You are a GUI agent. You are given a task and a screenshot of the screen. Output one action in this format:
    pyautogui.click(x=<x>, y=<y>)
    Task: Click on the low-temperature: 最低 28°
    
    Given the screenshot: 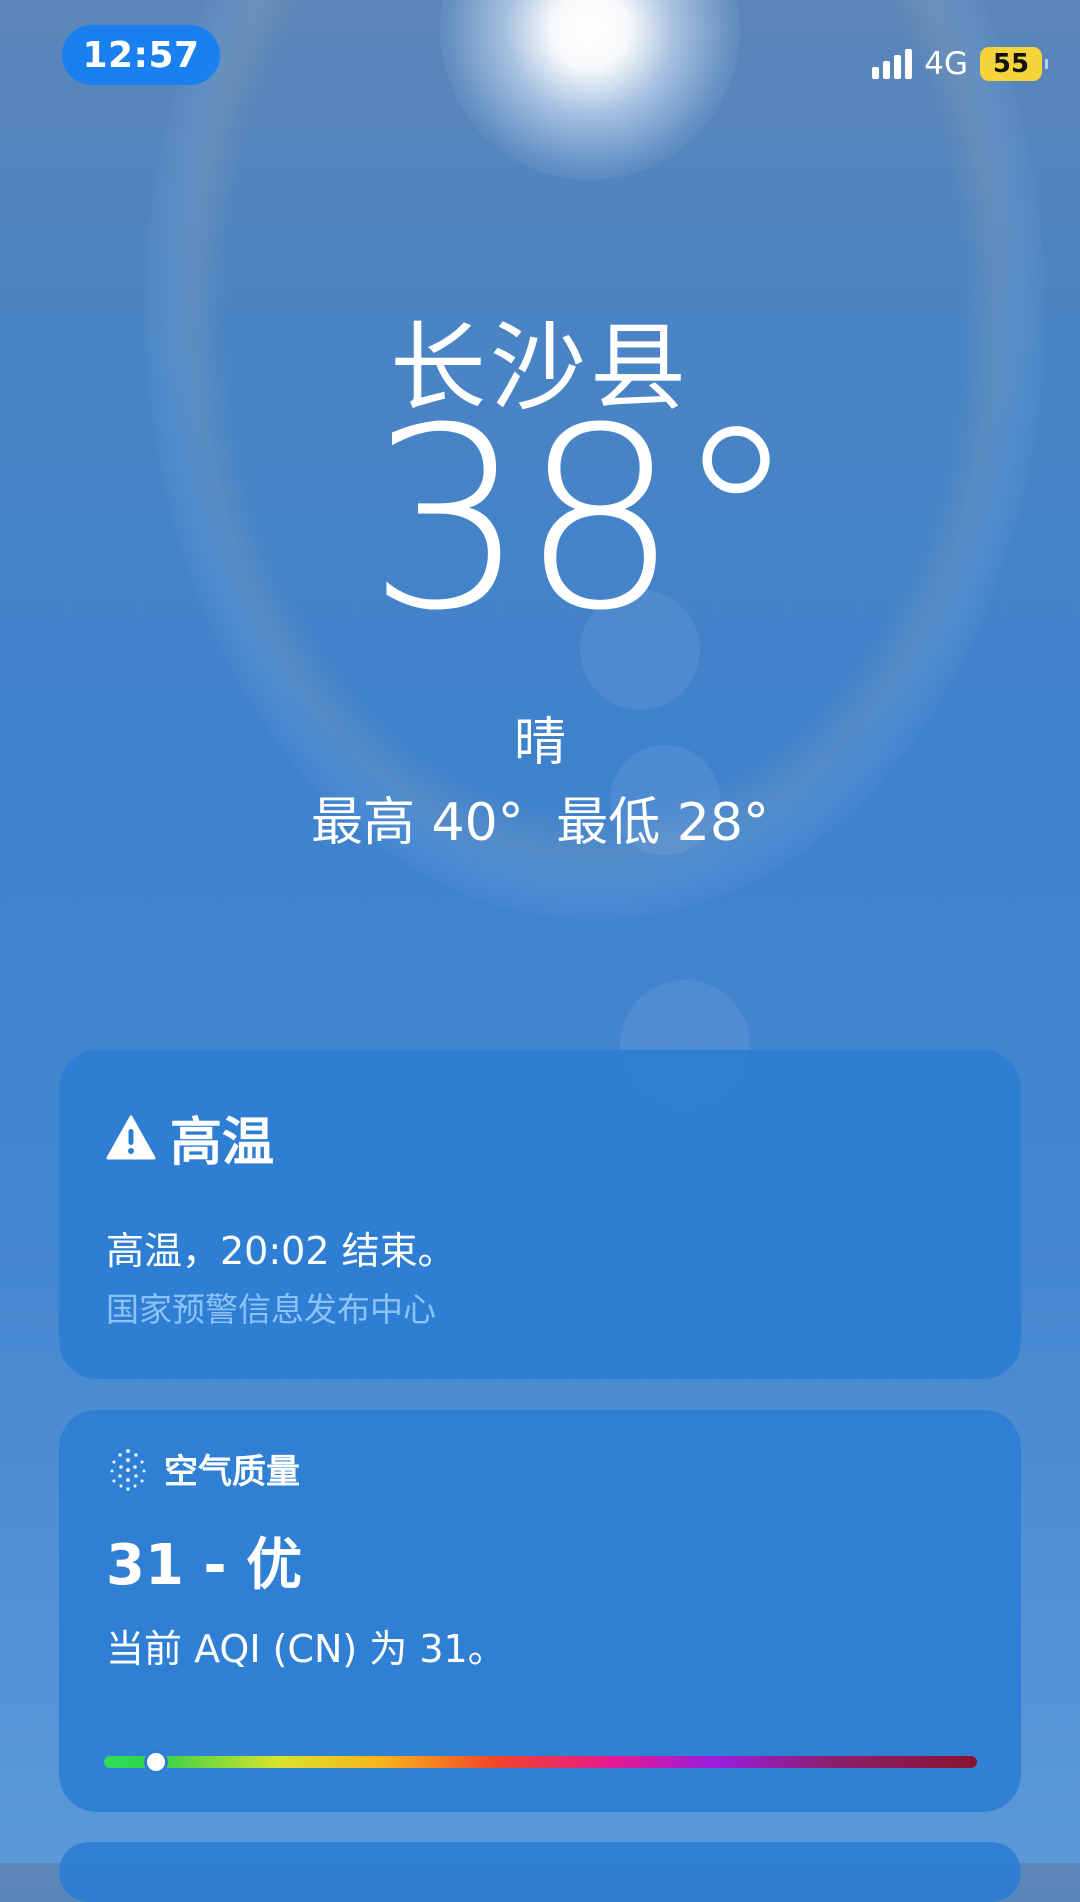 What is the action you would take?
    pyautogui.click(x=662, y=823)
    